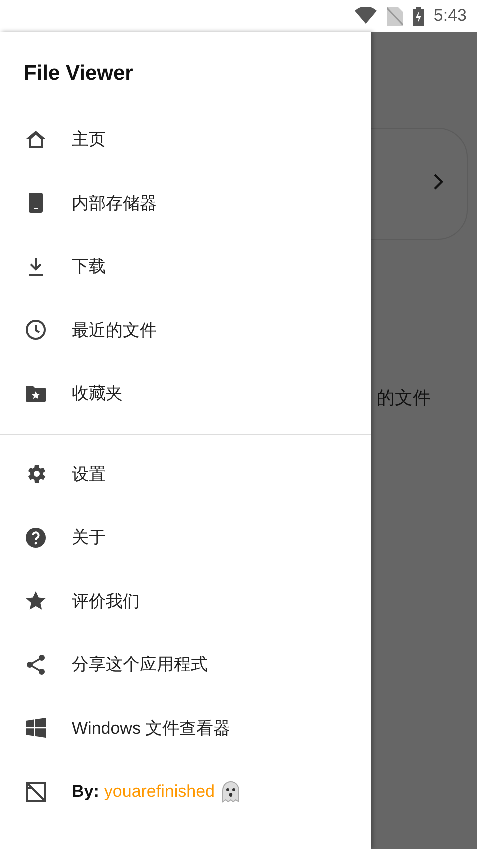 This screenshot has width=477, height=849. Describe the element at coordinates (404, 398) in the screenshot. I see `background-text: 的文件` at that location.